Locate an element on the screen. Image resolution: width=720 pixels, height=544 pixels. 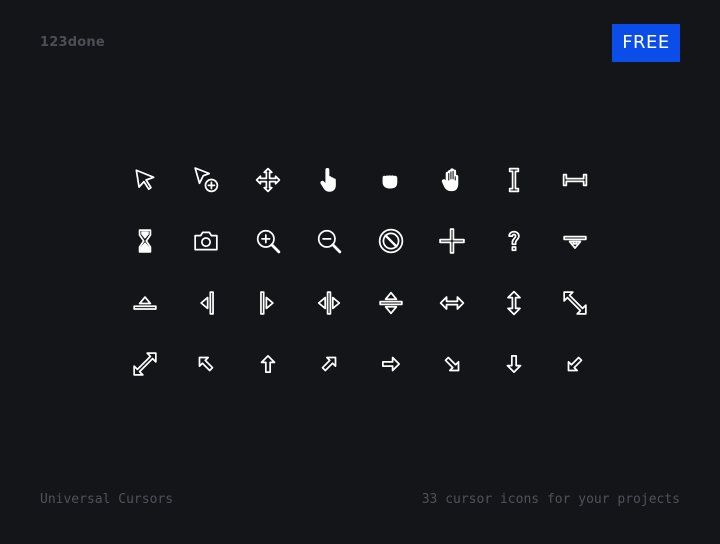
arrow-right-cursor-icon is located at coordinates (390, 364).